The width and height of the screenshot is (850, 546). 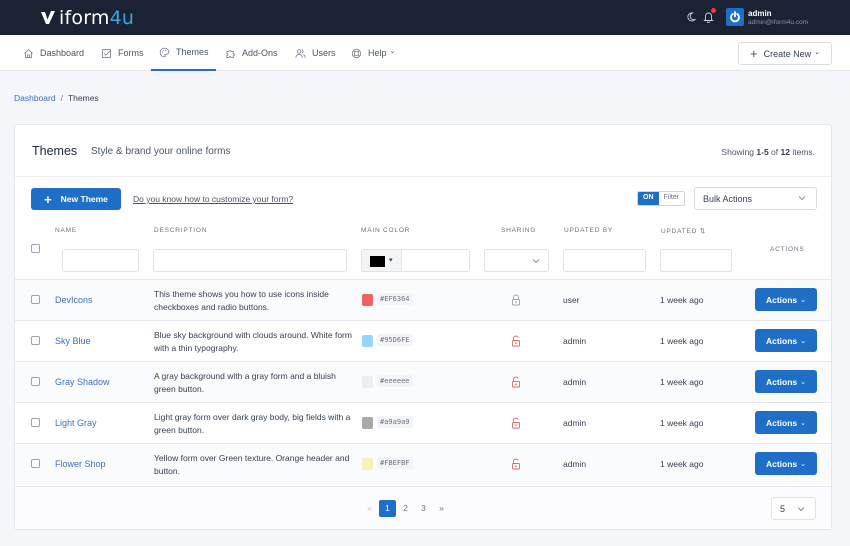 What do you see at coordinates (802, 152) in the screenshot?
I see `summary-suffix: items.` at bounding box center [802, 152].